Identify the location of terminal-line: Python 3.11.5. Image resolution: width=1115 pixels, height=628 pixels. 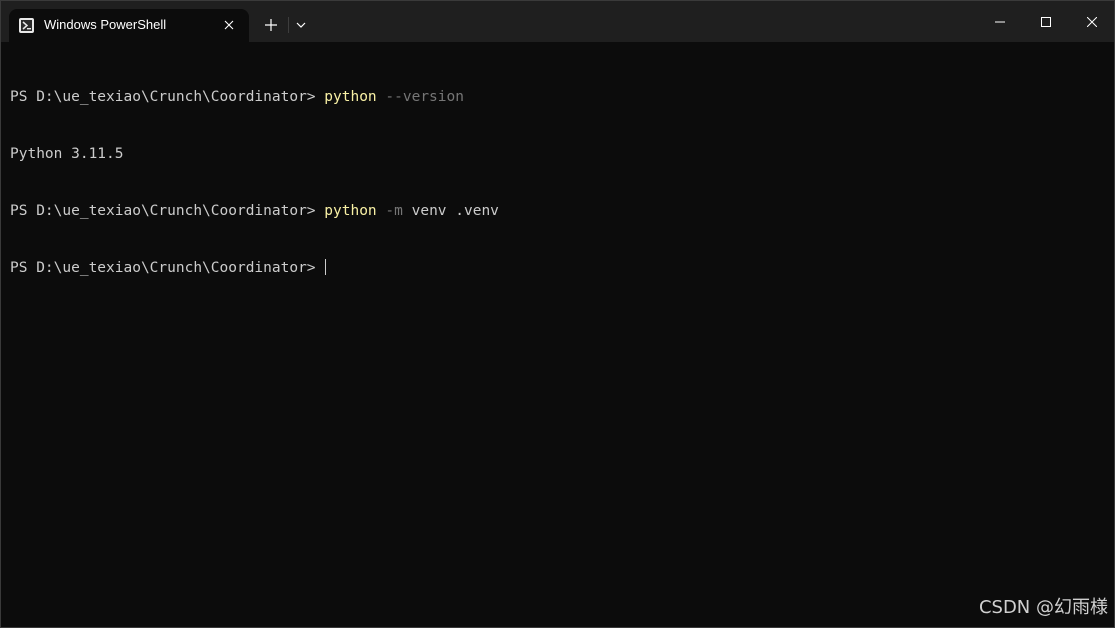
(555, 154).